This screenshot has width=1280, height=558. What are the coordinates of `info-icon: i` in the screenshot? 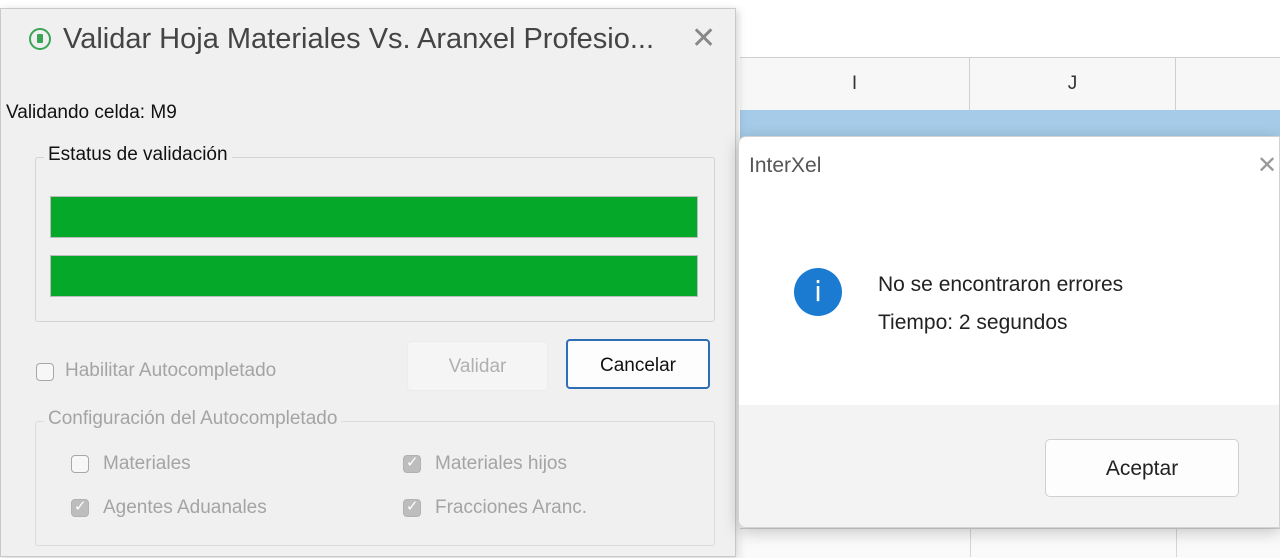 It's located at (818, 292).